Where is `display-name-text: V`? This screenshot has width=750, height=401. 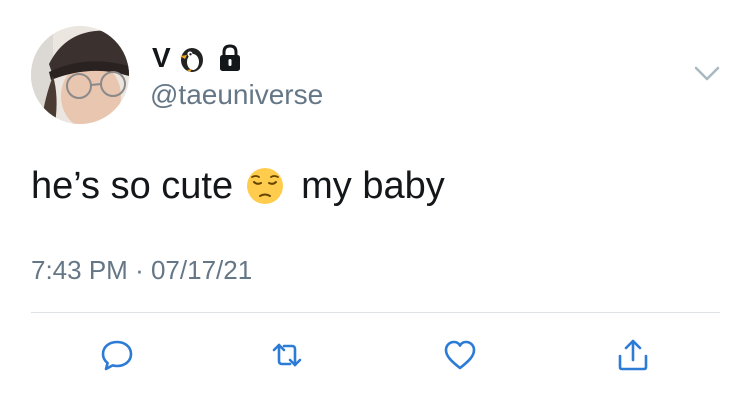
display-name-text: V is located at coordinates (161, 57).